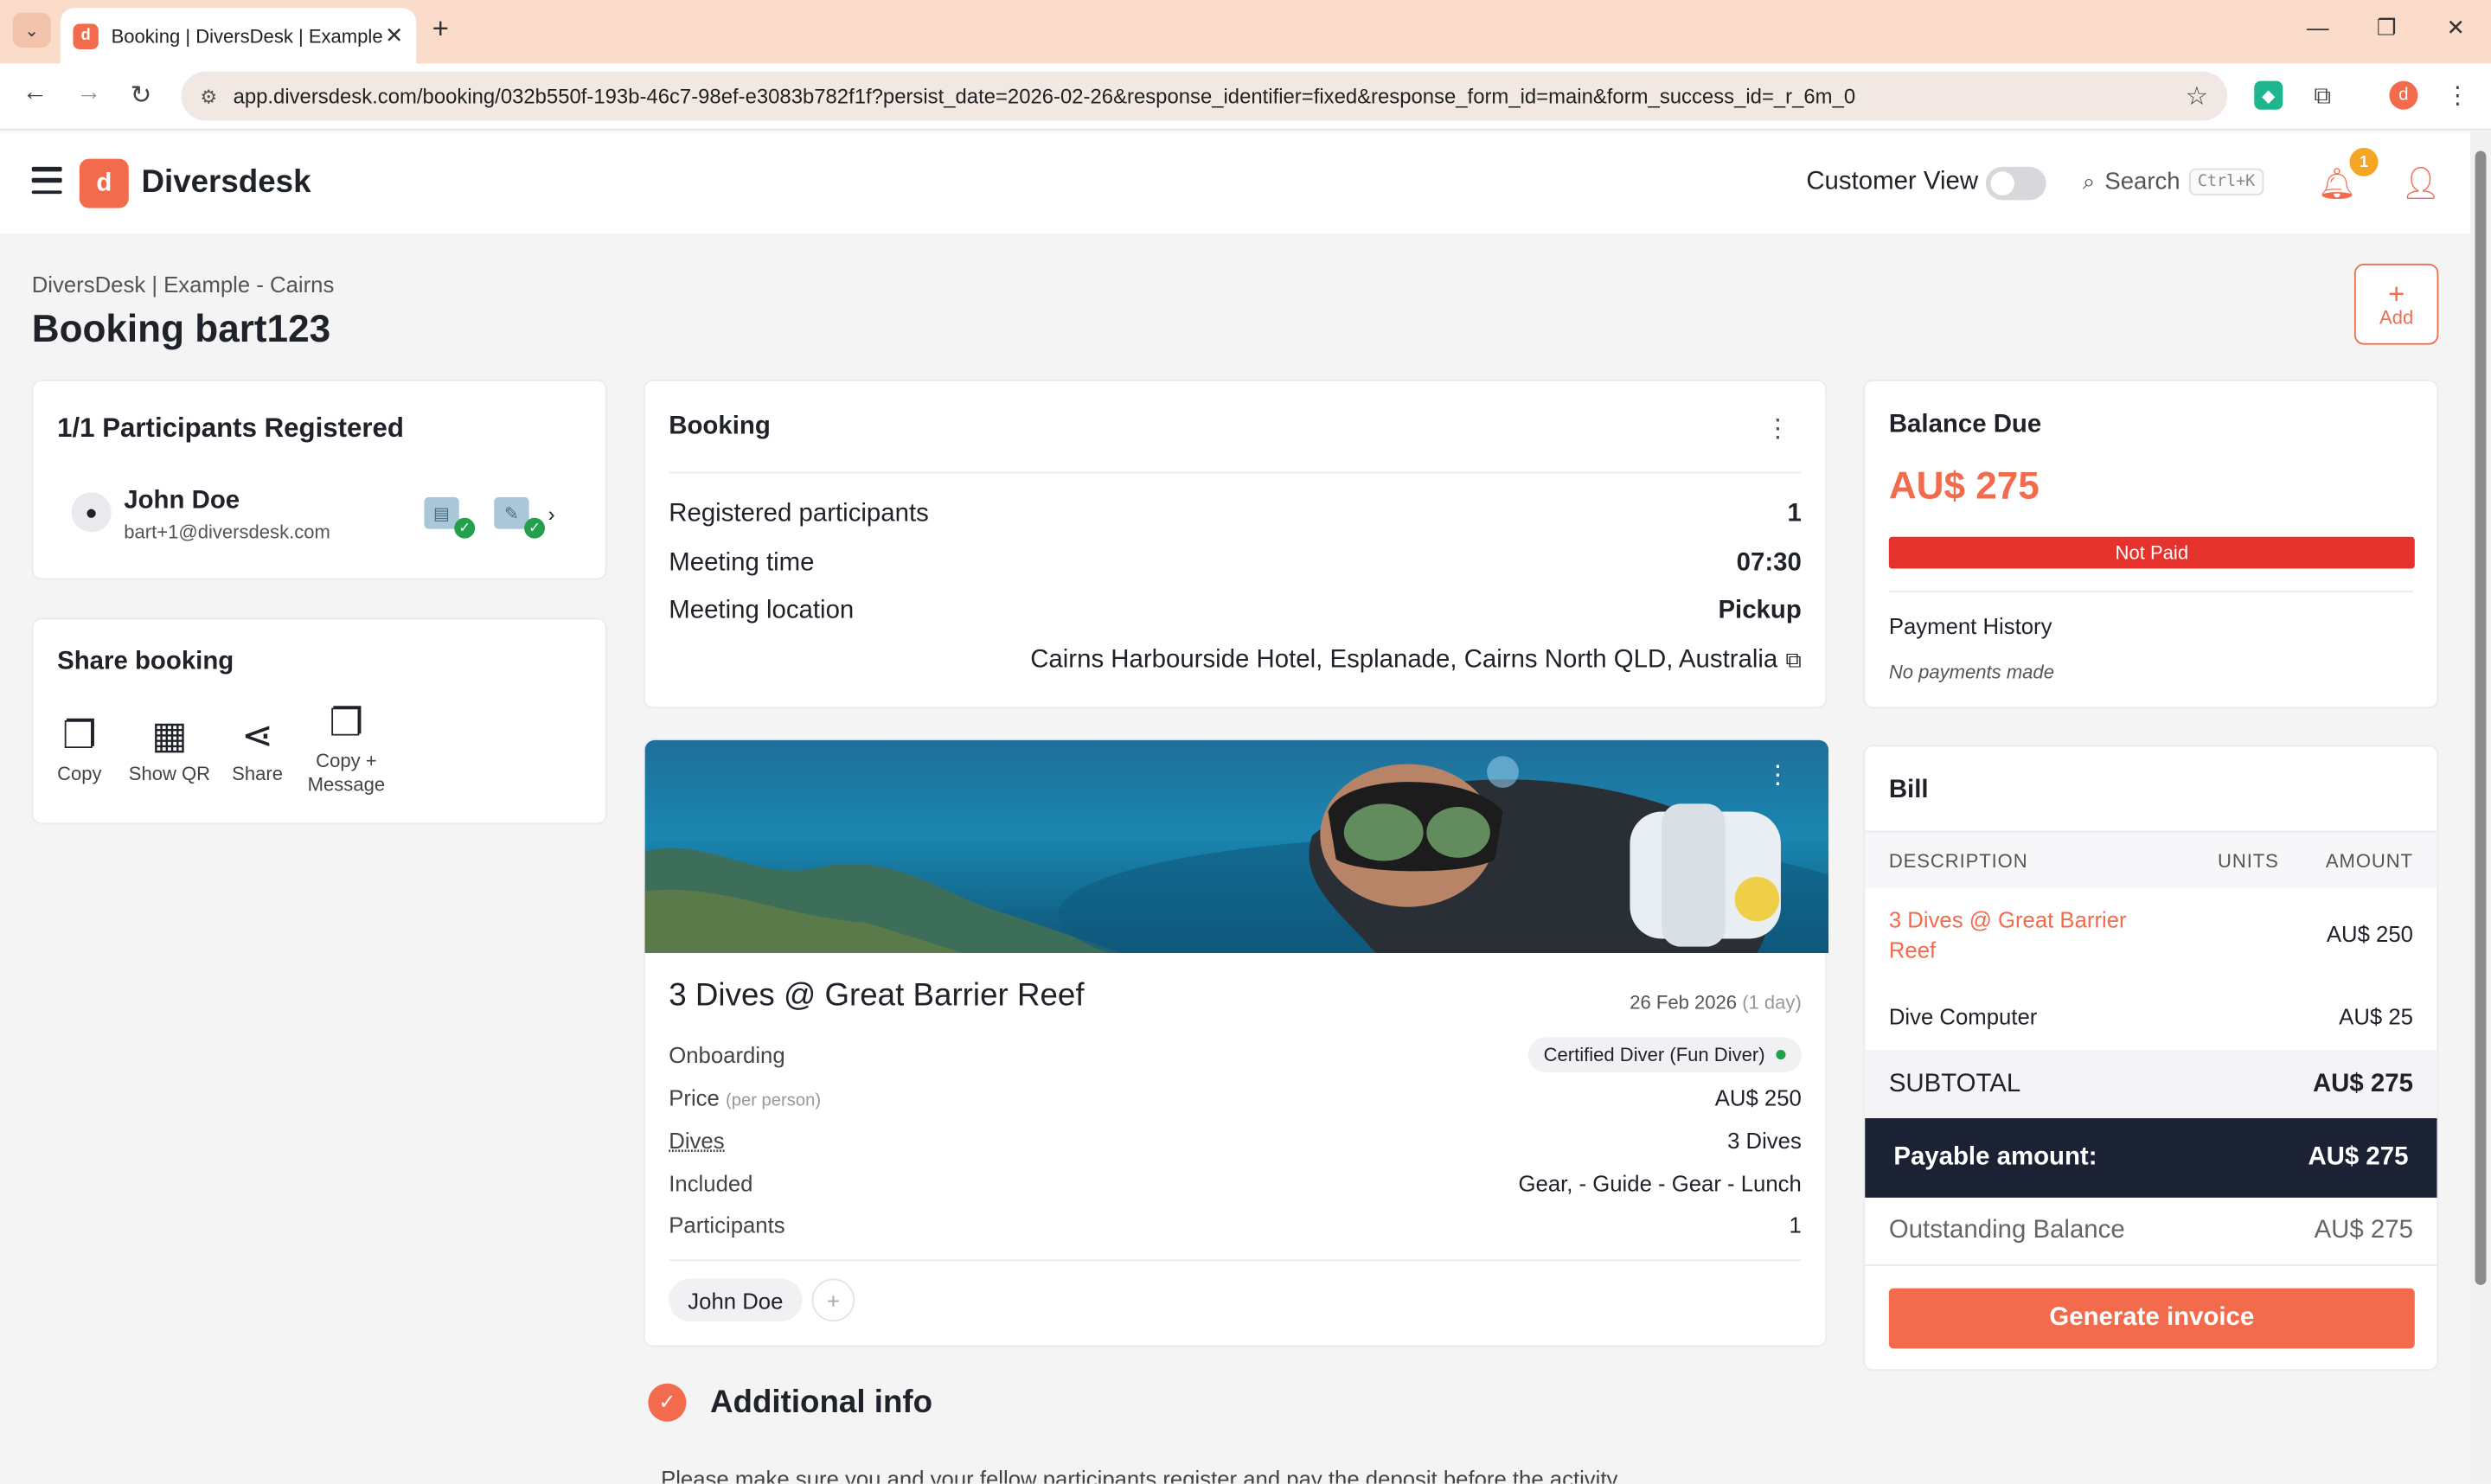 This screenshot has width=2491, height=1484. Describe the element at coordinates (182, 502) in the screenshot. I see `participant-name: John Doe` at that location.